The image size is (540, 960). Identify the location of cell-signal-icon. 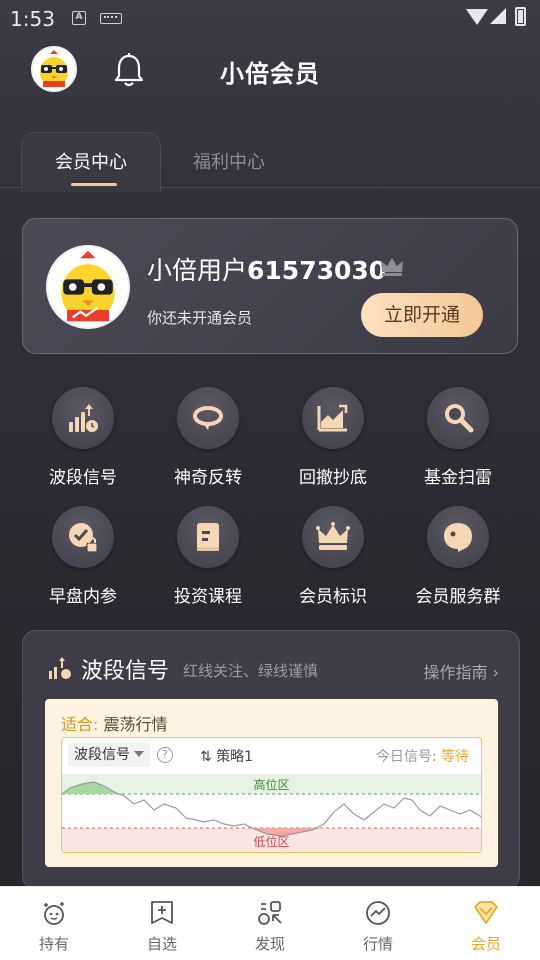
(498, 16).